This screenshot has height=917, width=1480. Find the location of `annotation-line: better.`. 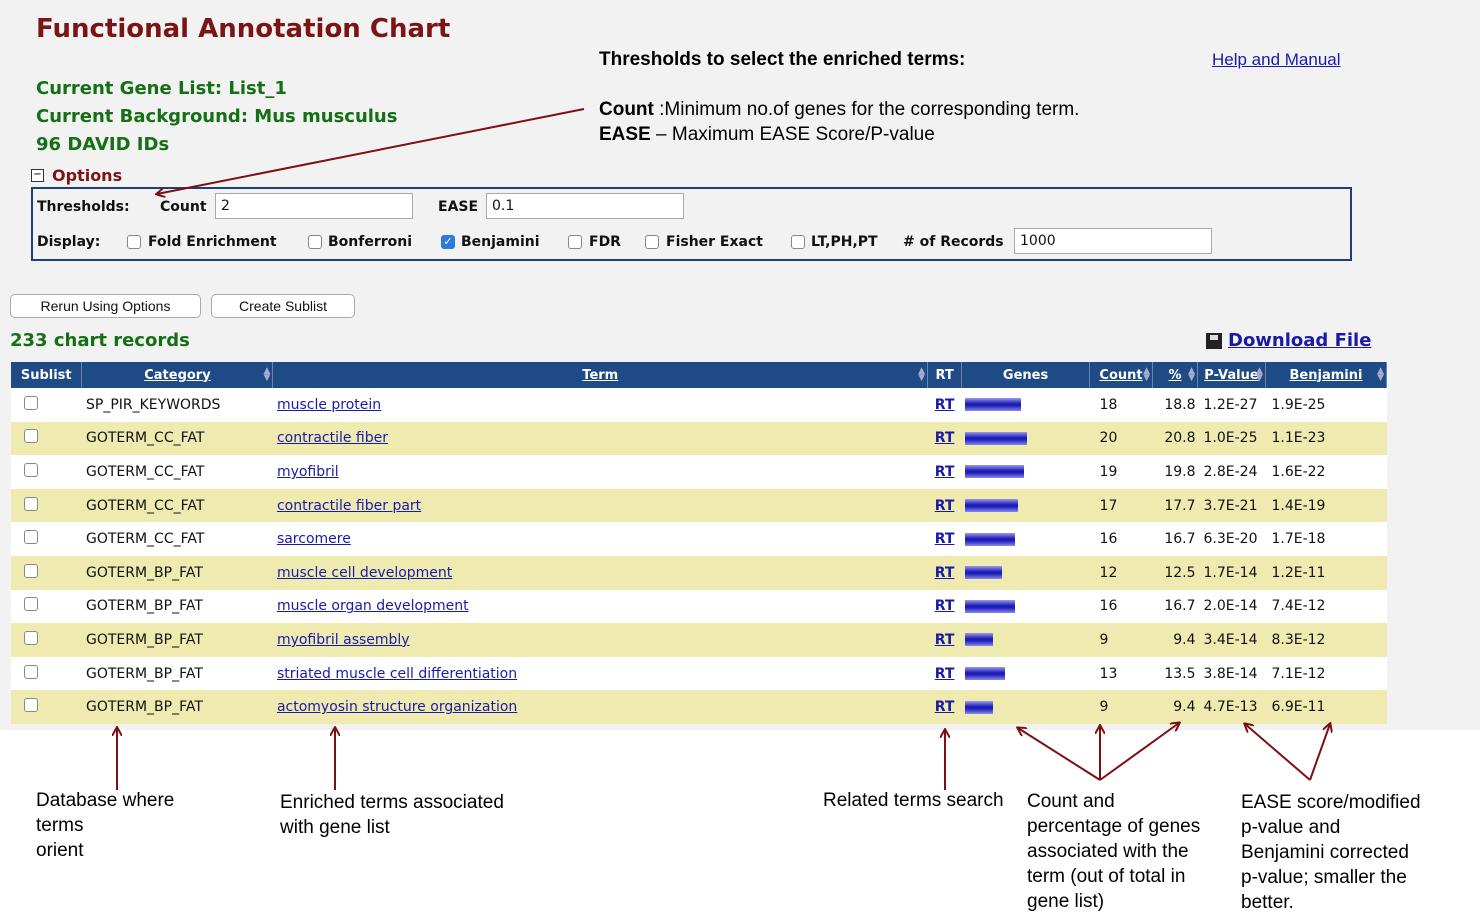

annotation-line: better. is located at coordinates (1267, 902).